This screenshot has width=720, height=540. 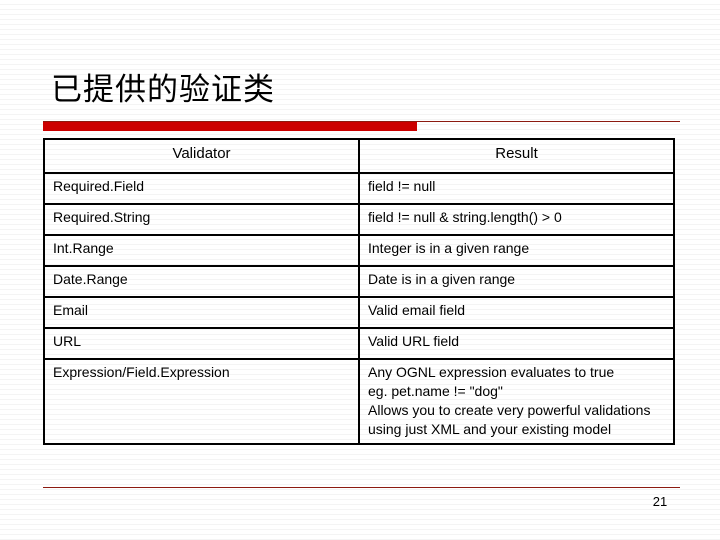 What do you see at coordinates (516, 219) in the screenshot?
I see `cell-result: field != null & string.length() > 0` at bounding box center [516, 219].